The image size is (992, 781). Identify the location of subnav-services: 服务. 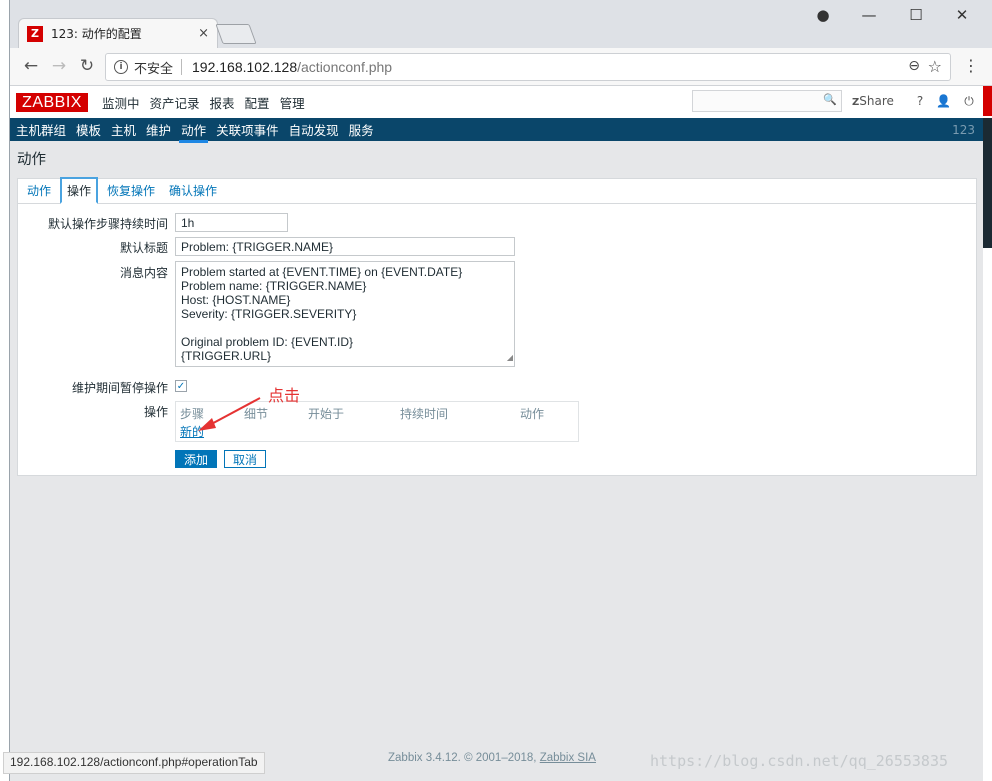
(361, 129).